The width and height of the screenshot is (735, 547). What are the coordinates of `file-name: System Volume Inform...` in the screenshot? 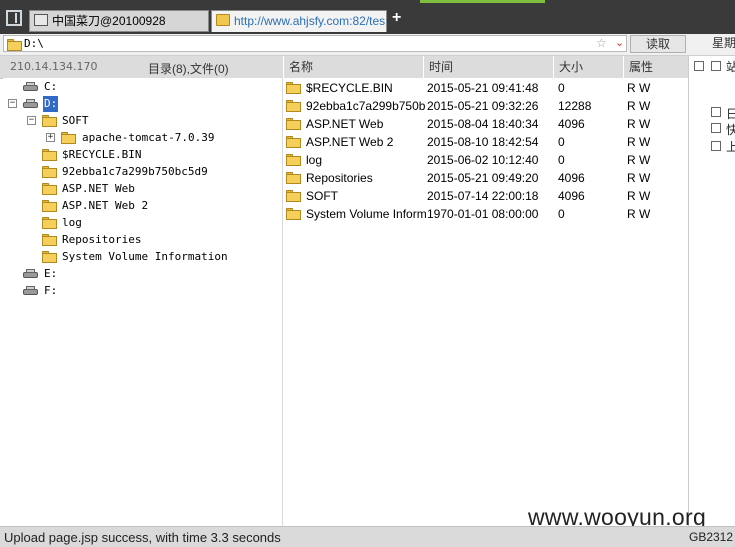 It's located at (366, 214).